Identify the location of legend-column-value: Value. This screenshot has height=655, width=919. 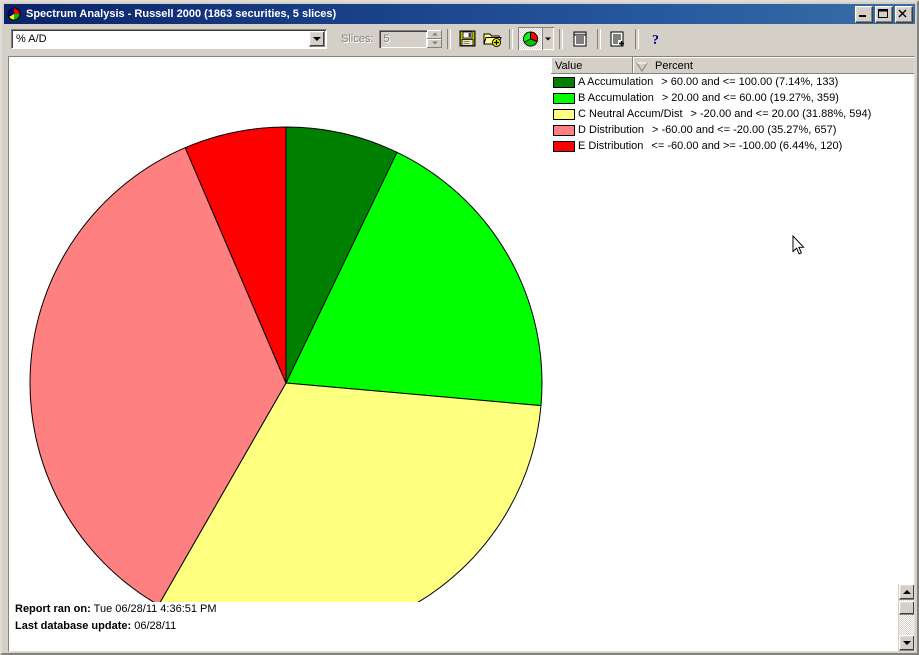
(592, 65).